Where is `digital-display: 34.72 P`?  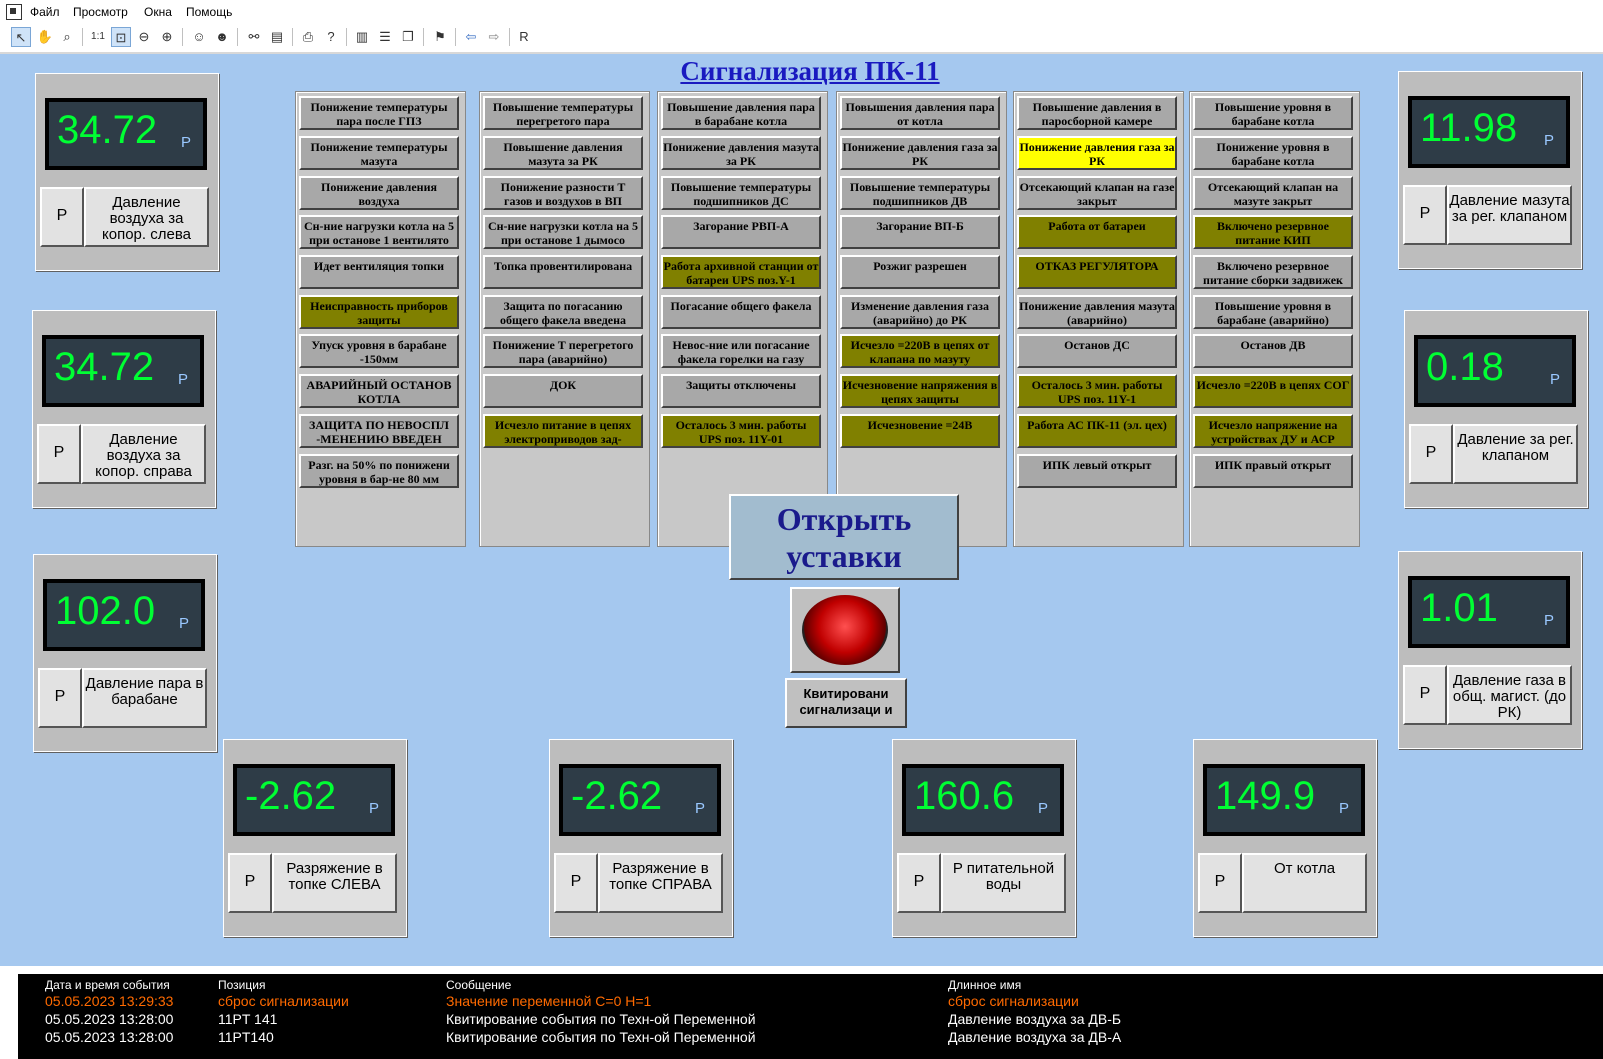
digital-display: 34.72 P is located at coordinates (123, 371).